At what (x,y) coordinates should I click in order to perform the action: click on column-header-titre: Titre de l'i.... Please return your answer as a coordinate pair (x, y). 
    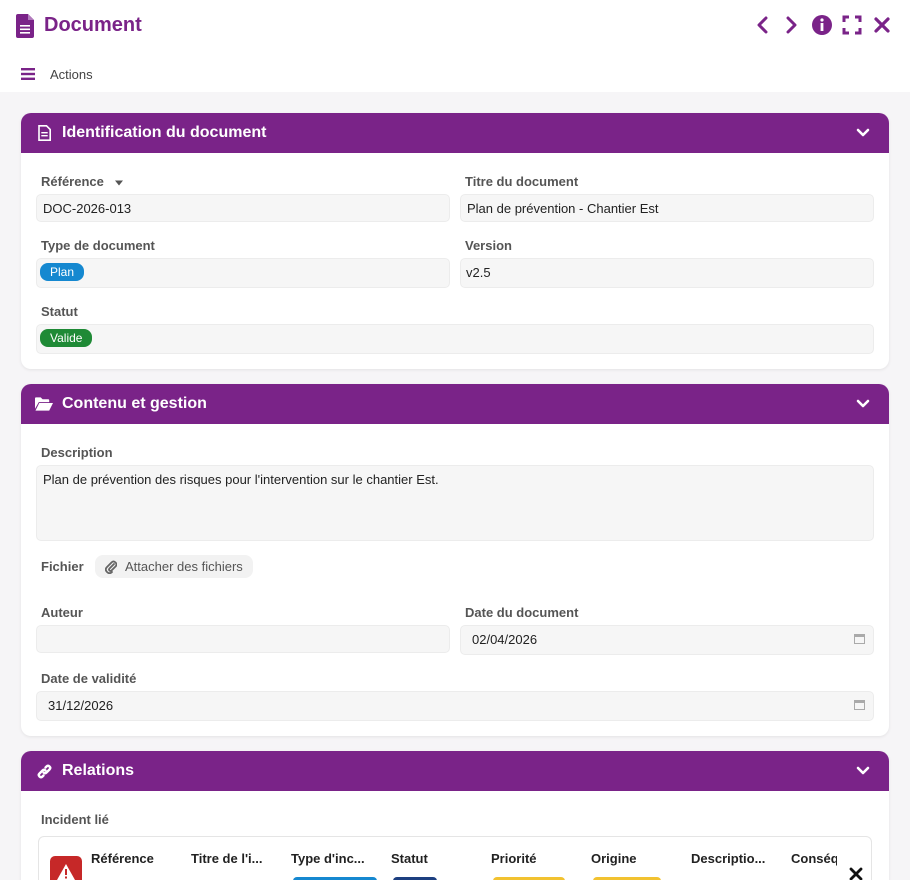
    Looking at the image, I should click on (236, 858).